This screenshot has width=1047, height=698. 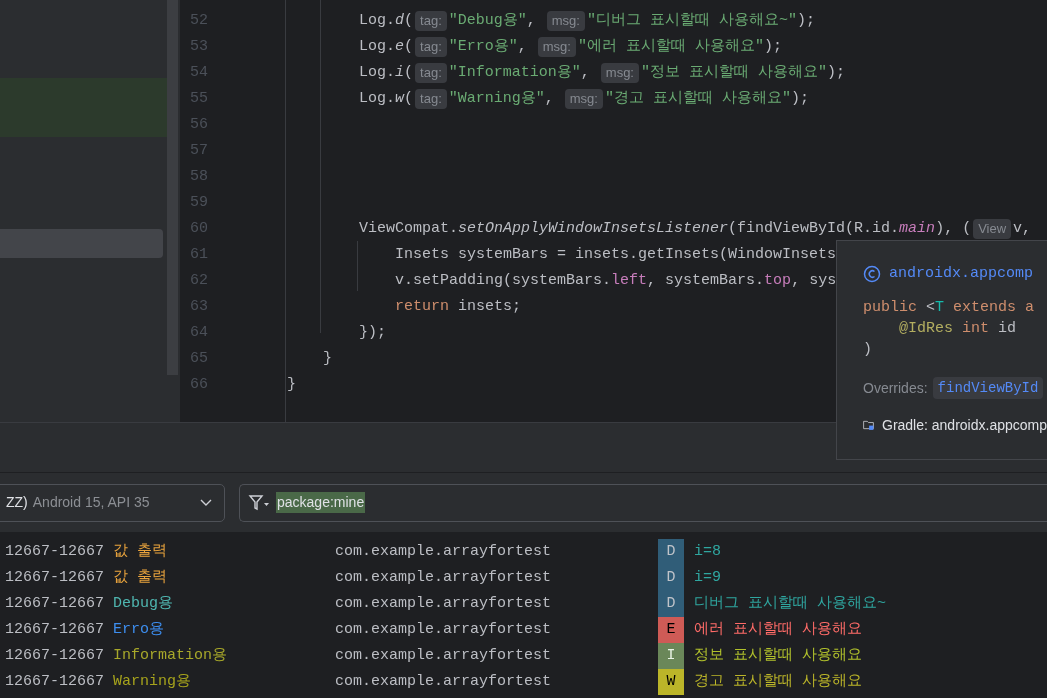 What do you see at coordinates (206, 502) in the screenshot?
I see `chevron-down-icon` at bounding box center [206, 502].